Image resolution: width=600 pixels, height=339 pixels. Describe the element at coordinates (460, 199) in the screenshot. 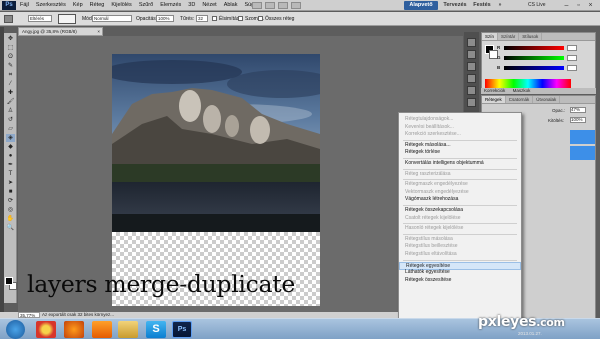

I see `context-menu-item: Vágómaszk létrehozása` at that location.